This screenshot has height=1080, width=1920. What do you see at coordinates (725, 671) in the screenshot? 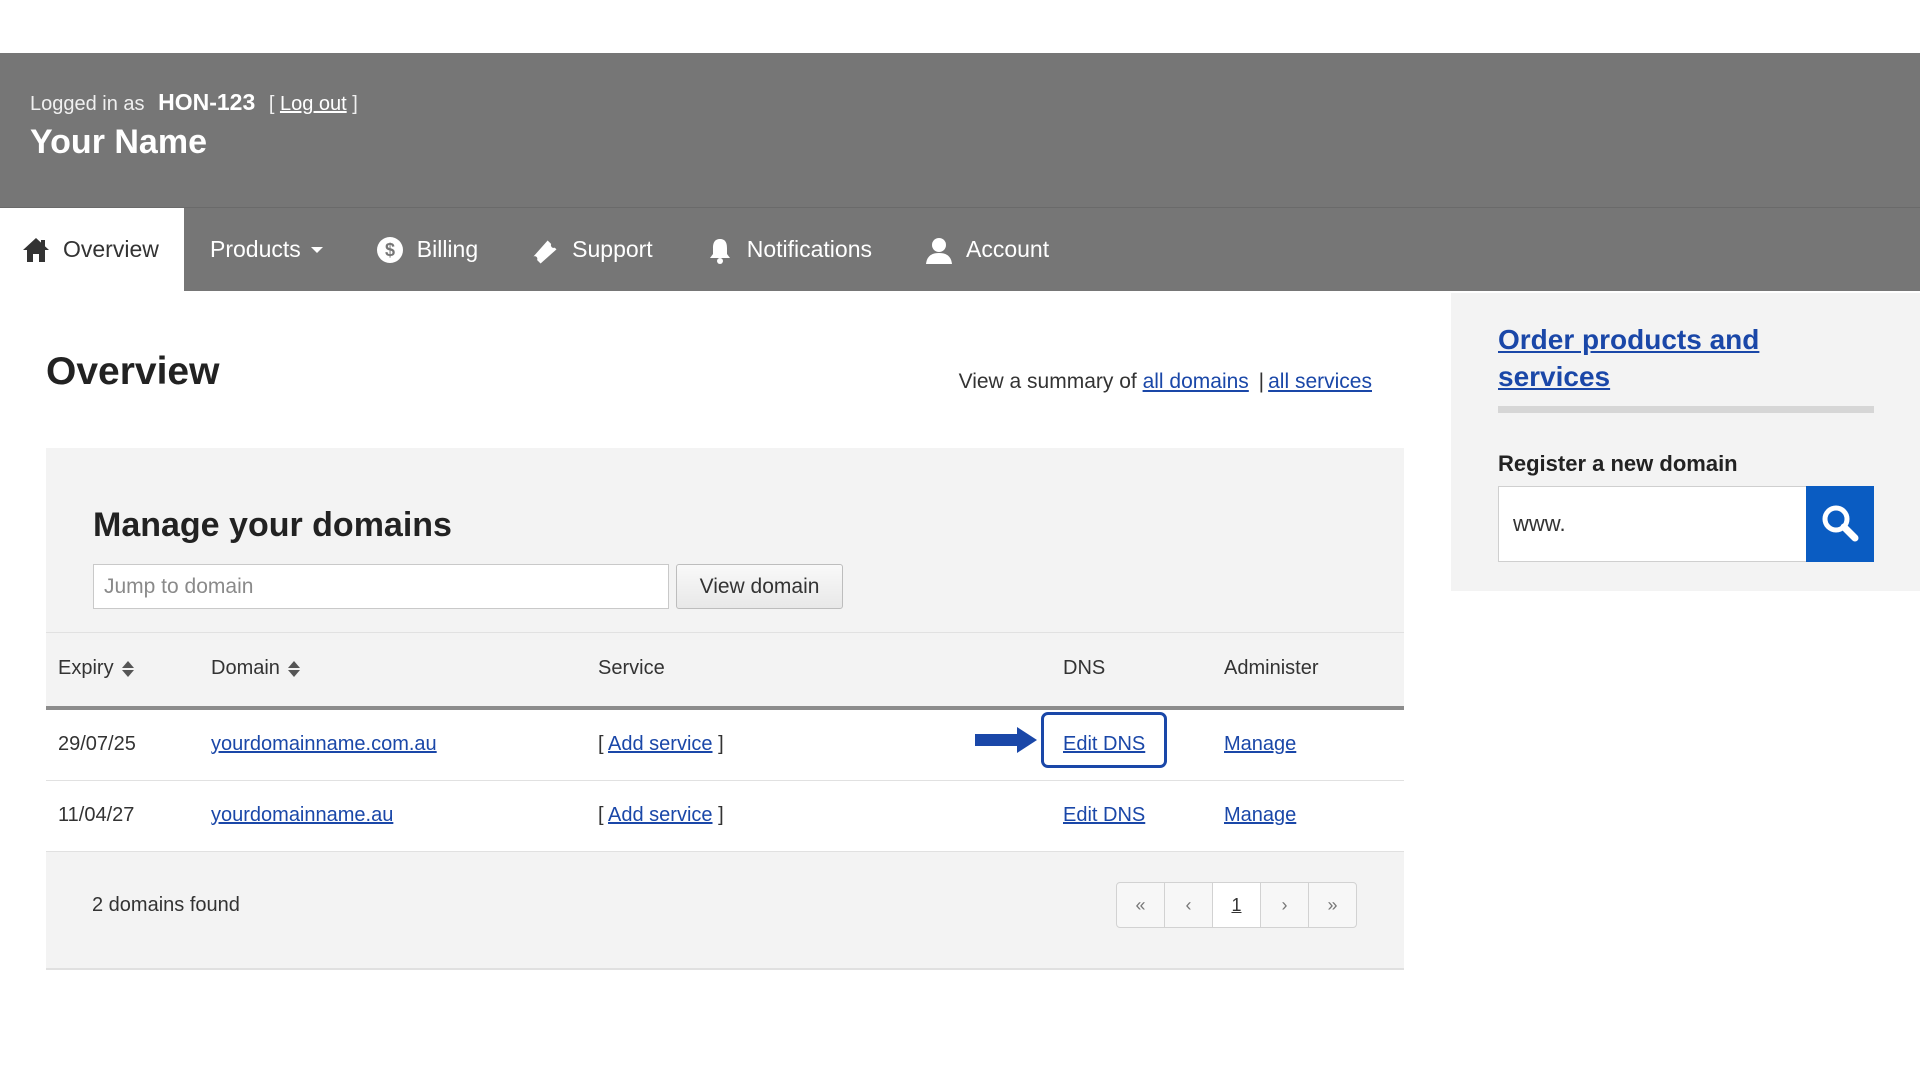
I see `table-header: Expiry Domain Service DNS Administer` at bounding box center [725, 671].